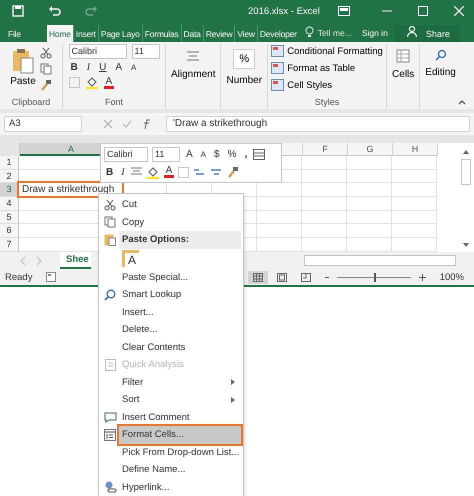  Describe the element at coordinates (427, 33) in the screenshot. I see `share-button: Share` at that location.